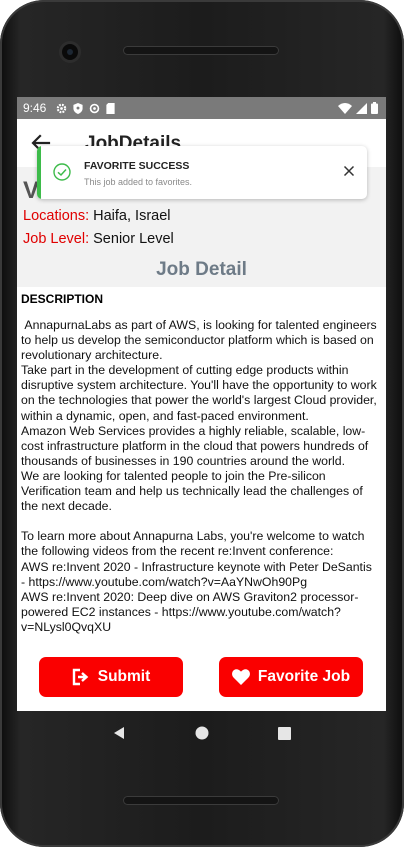  What do you see at coordinates (131, 239) in the screenshot?
I see `job-level-value: Senior Level` at bounding box center [131, 239].